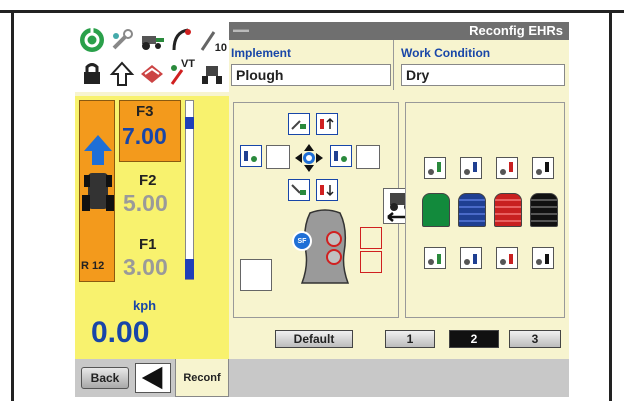 The height and width of the screenshot is (401, 624). Describe the element at coordinates (278, 157) in the screenshot. I see `assign-slot-left` at that location.